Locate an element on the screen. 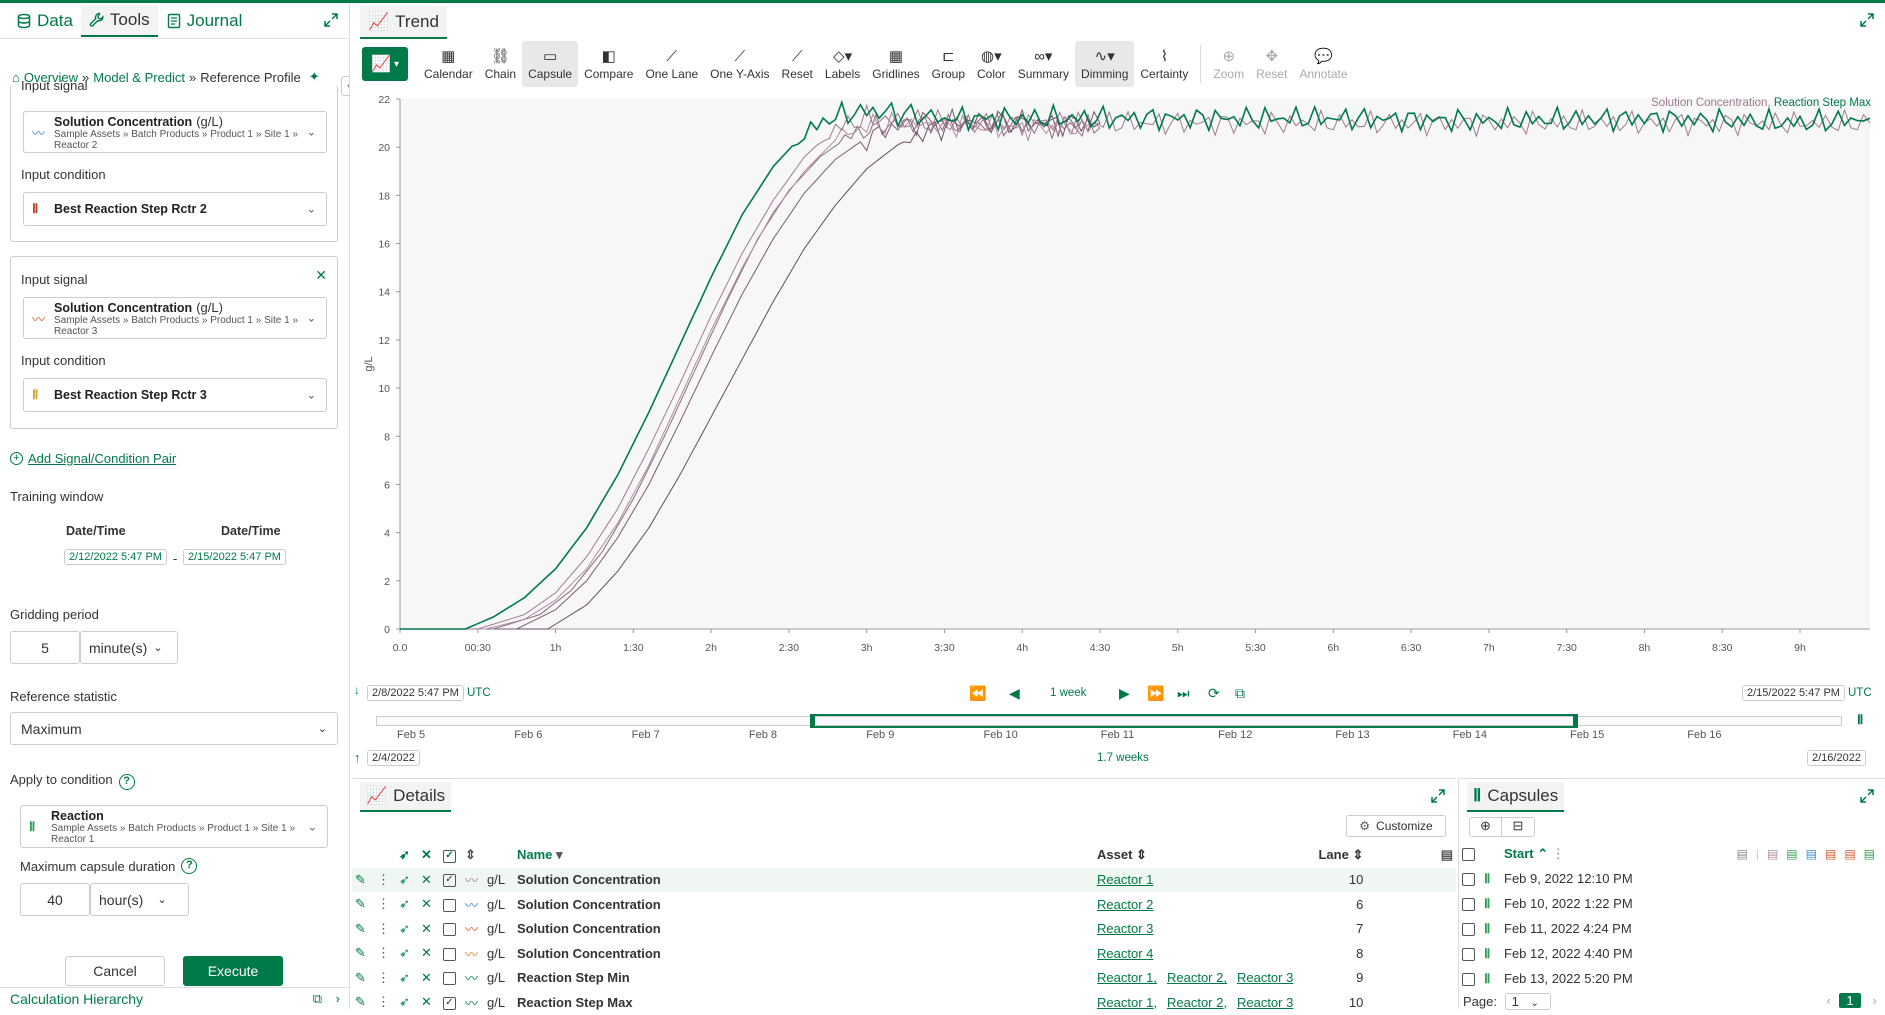  sort-icon: ⇕ is located at coordinates (473, 855).